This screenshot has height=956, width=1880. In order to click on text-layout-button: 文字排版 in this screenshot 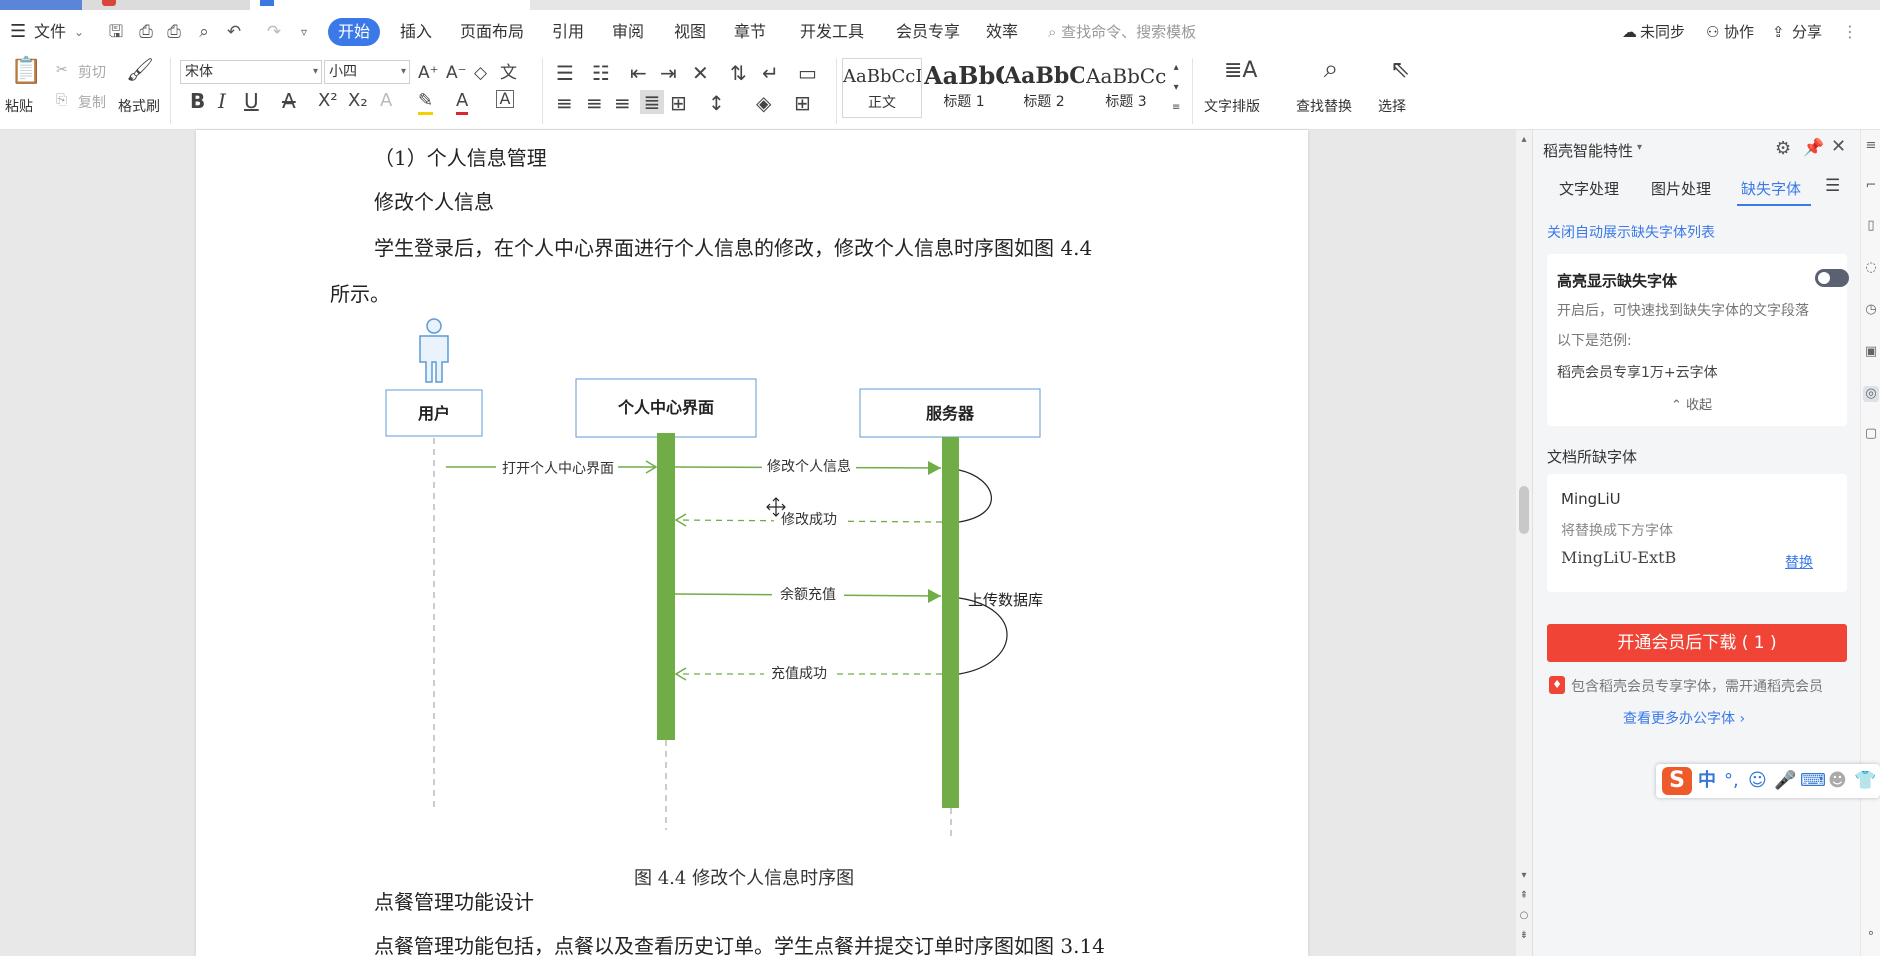, I will do `click(1232, 106)`.